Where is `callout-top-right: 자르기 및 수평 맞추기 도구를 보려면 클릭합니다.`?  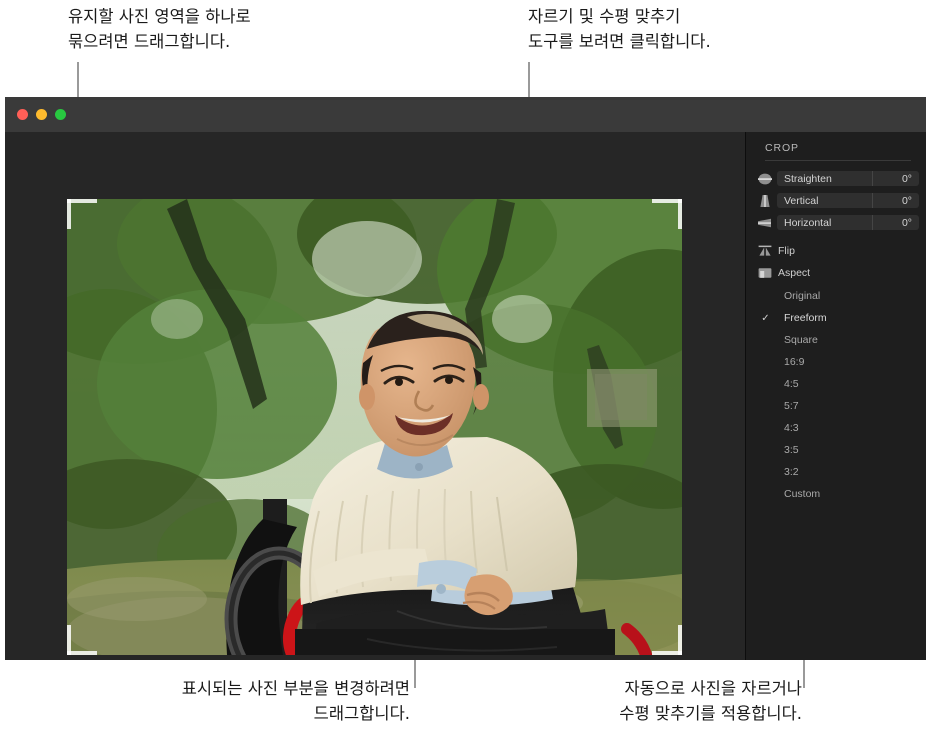 callout-top-right: 자르기 및 수평 맞추기 도구를 보려면 클릭합니다. is located at coordinates (619, 29).